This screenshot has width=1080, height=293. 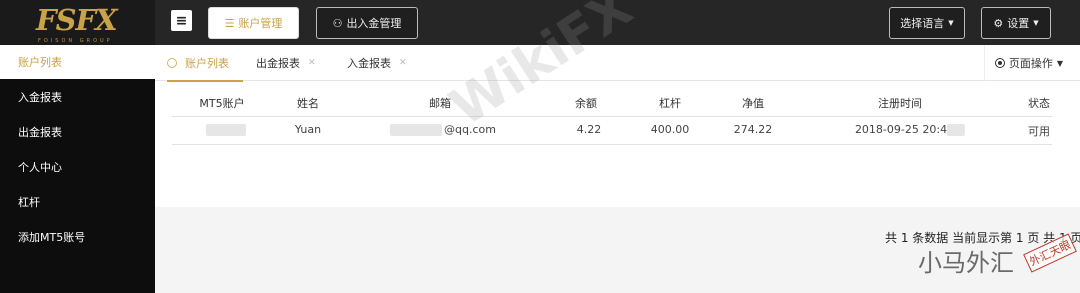 I want to click on sidebar-item-label: 杠杆, so click(x=29, y=202).